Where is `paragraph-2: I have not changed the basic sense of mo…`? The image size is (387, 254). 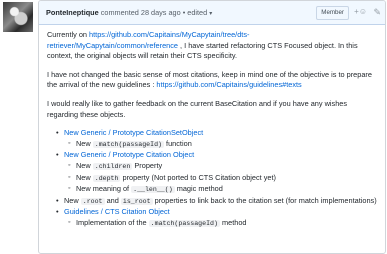 paragraph-2: I have not changed the basic sense of mo… is located at coordinates (209, 79).